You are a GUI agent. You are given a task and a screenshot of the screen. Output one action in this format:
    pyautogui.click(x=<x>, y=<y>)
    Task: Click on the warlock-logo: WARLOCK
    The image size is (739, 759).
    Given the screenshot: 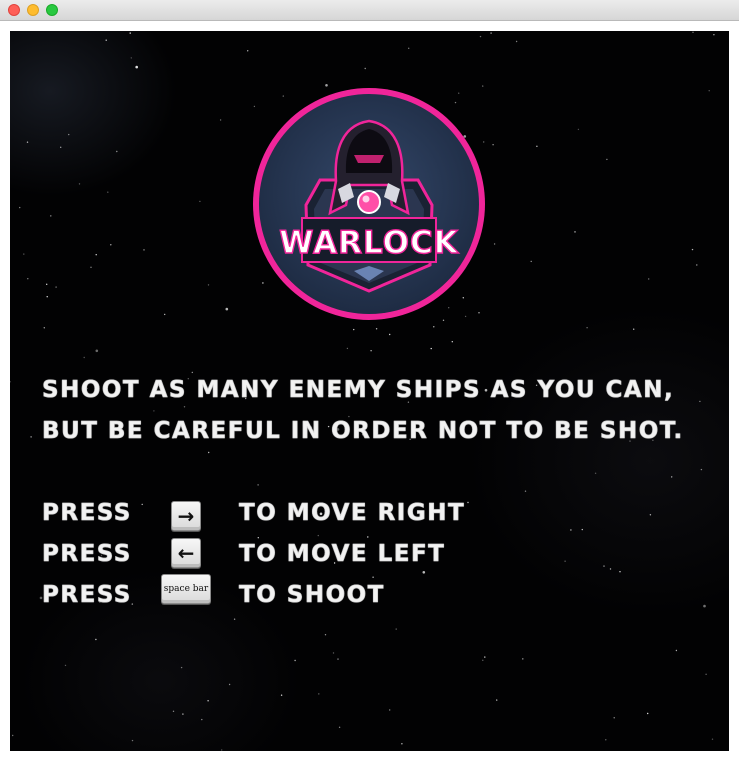 What is the action you would take?
    pyautogui.click(x=369, y=204)
    